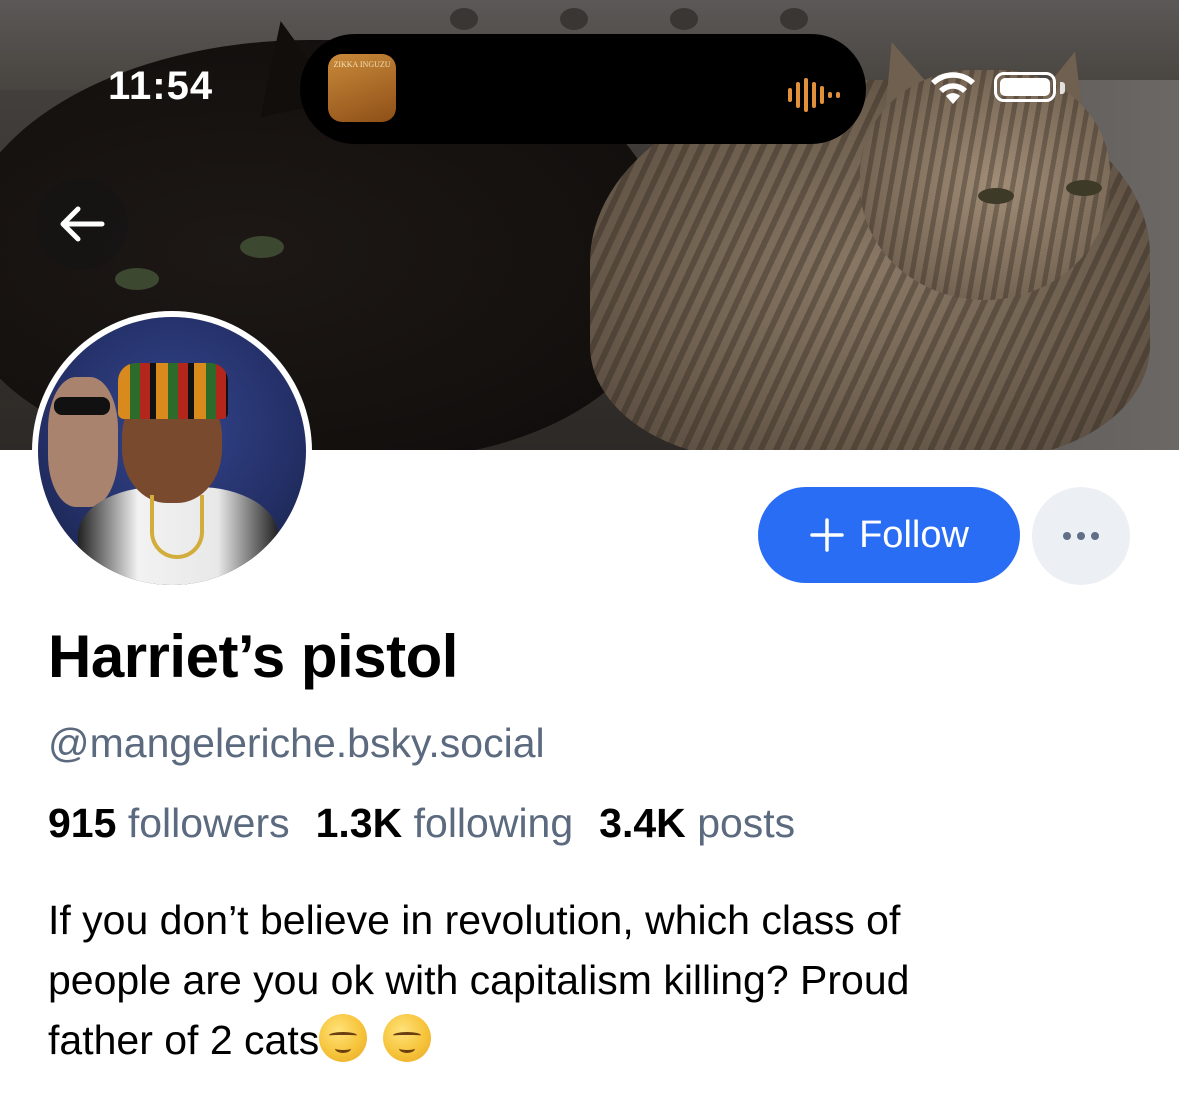 The image size is (1179, 1105). I want to click on avatar-hat, so click(173, 391).